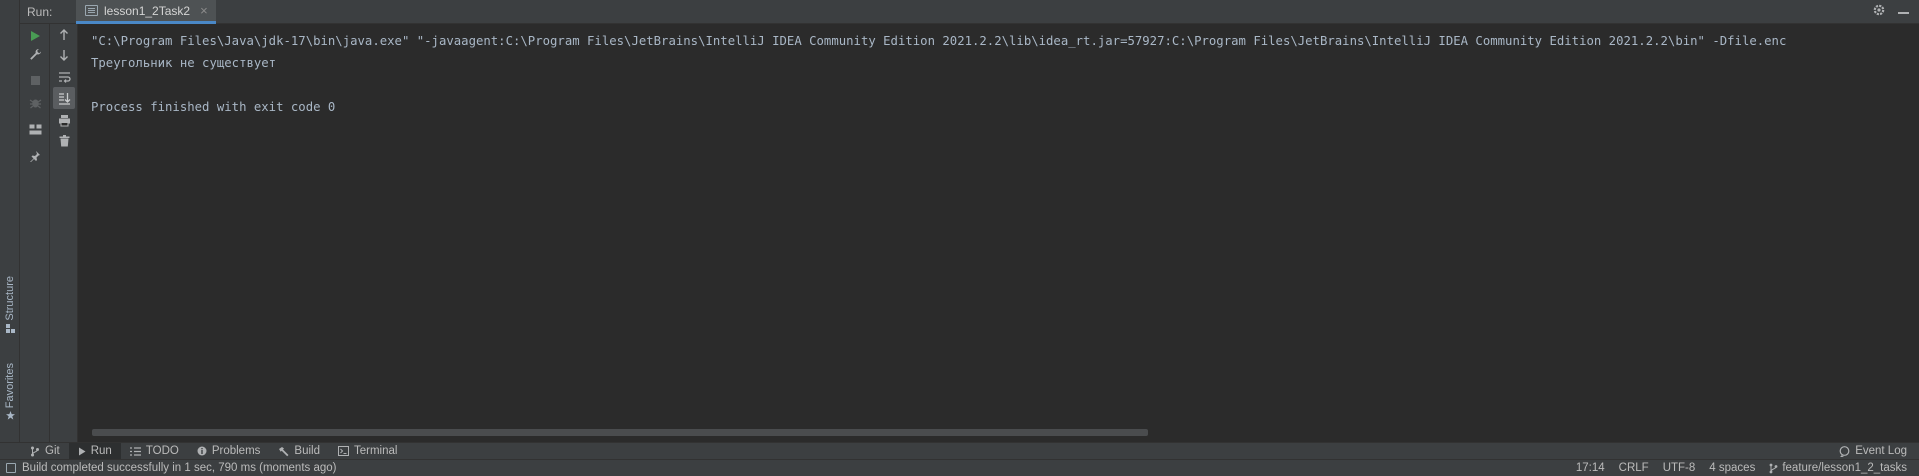  What do you see at coordinates (101, 451) in the screenshot?
I see `tool-run-label: Run` at bounding box center [101, 451].